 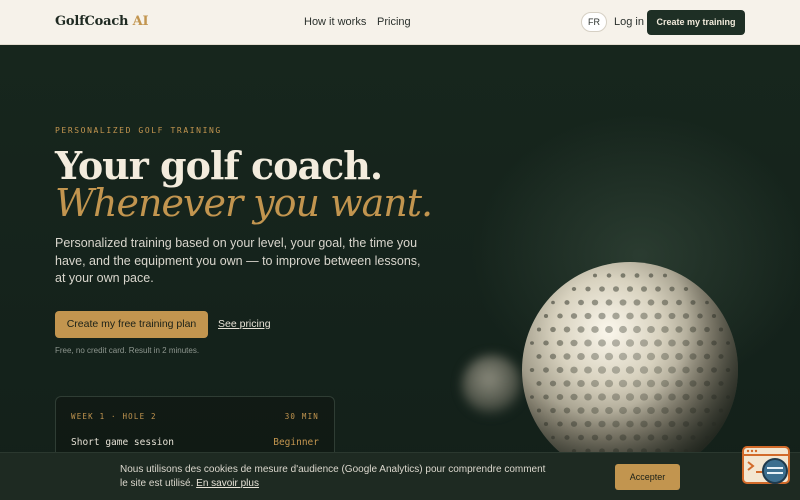 I want to click on cookie-learn-more-link: En savoir plus, so click(x=227, y=483).